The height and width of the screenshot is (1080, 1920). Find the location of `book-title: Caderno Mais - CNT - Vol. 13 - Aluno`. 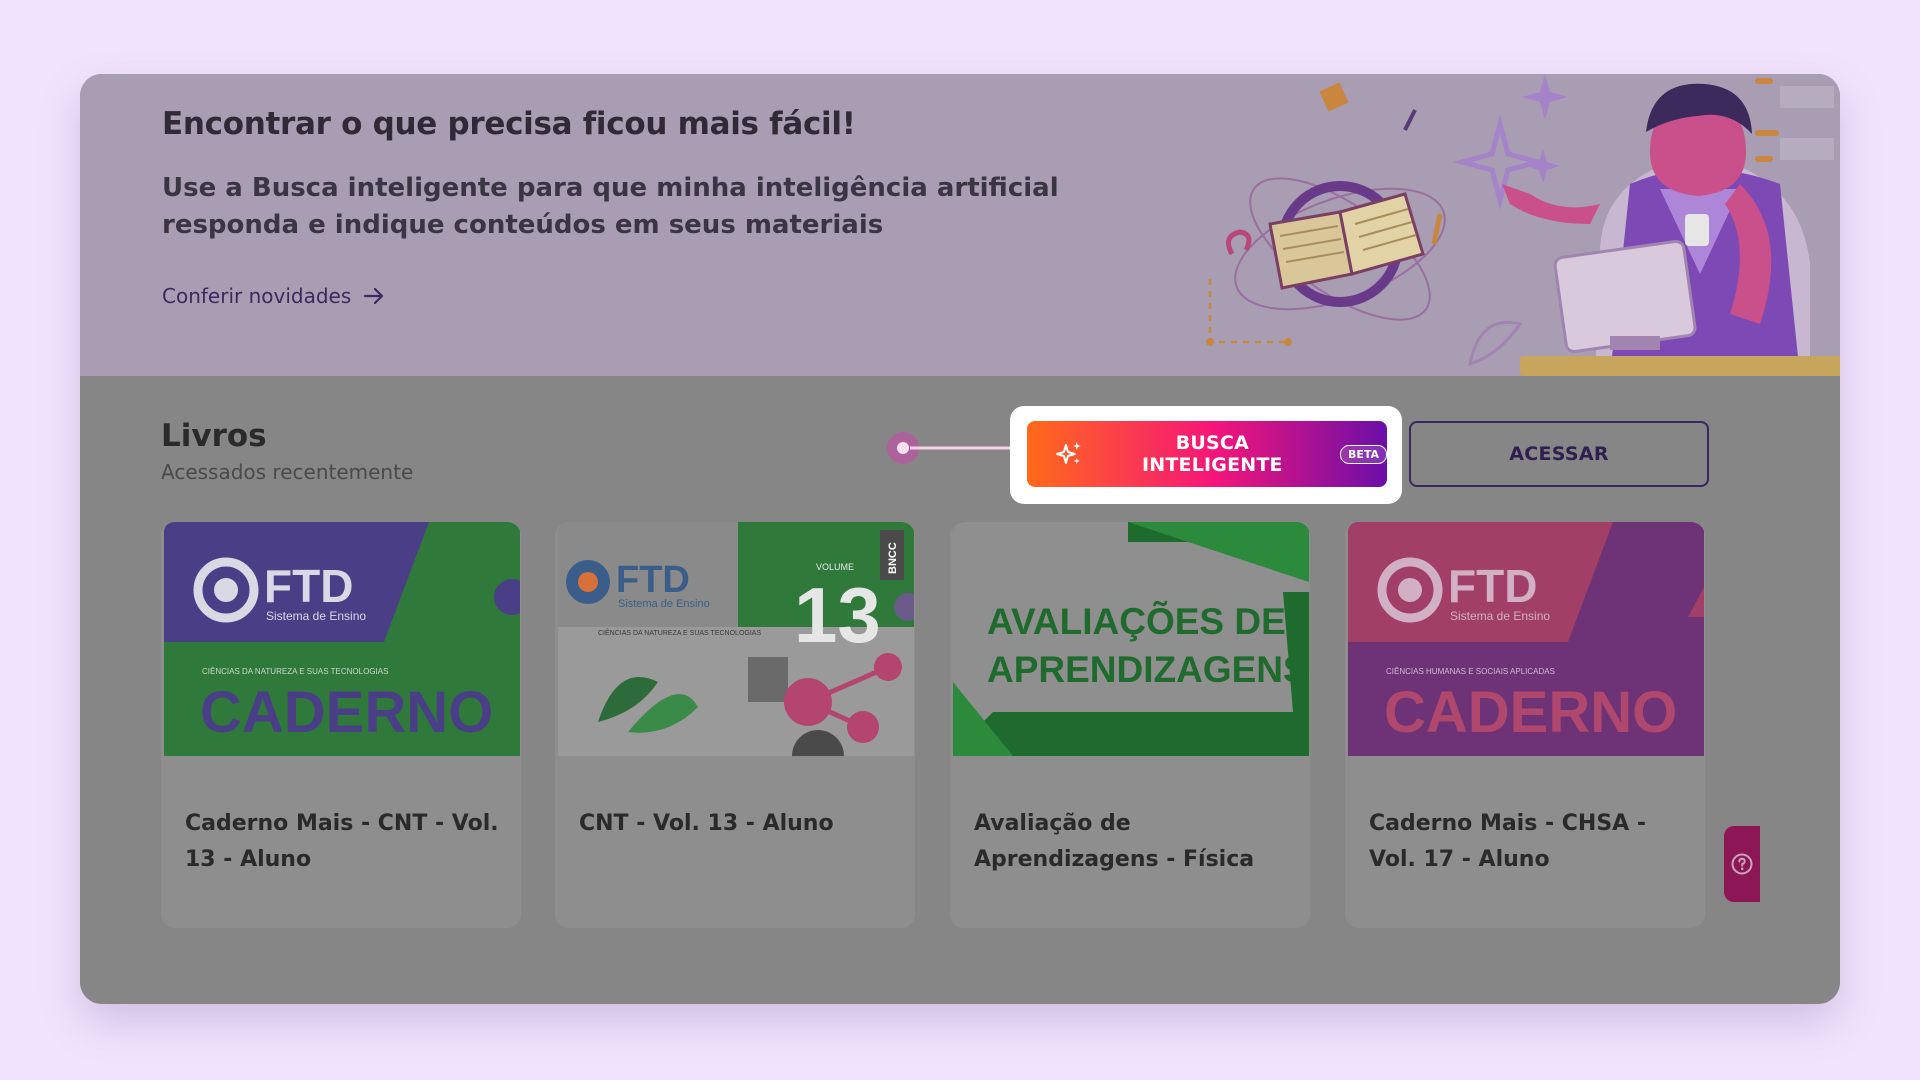

book-title: Caderno Mais - CNT - Vol. 13 - Aluno is located at coordinates (342, 841).